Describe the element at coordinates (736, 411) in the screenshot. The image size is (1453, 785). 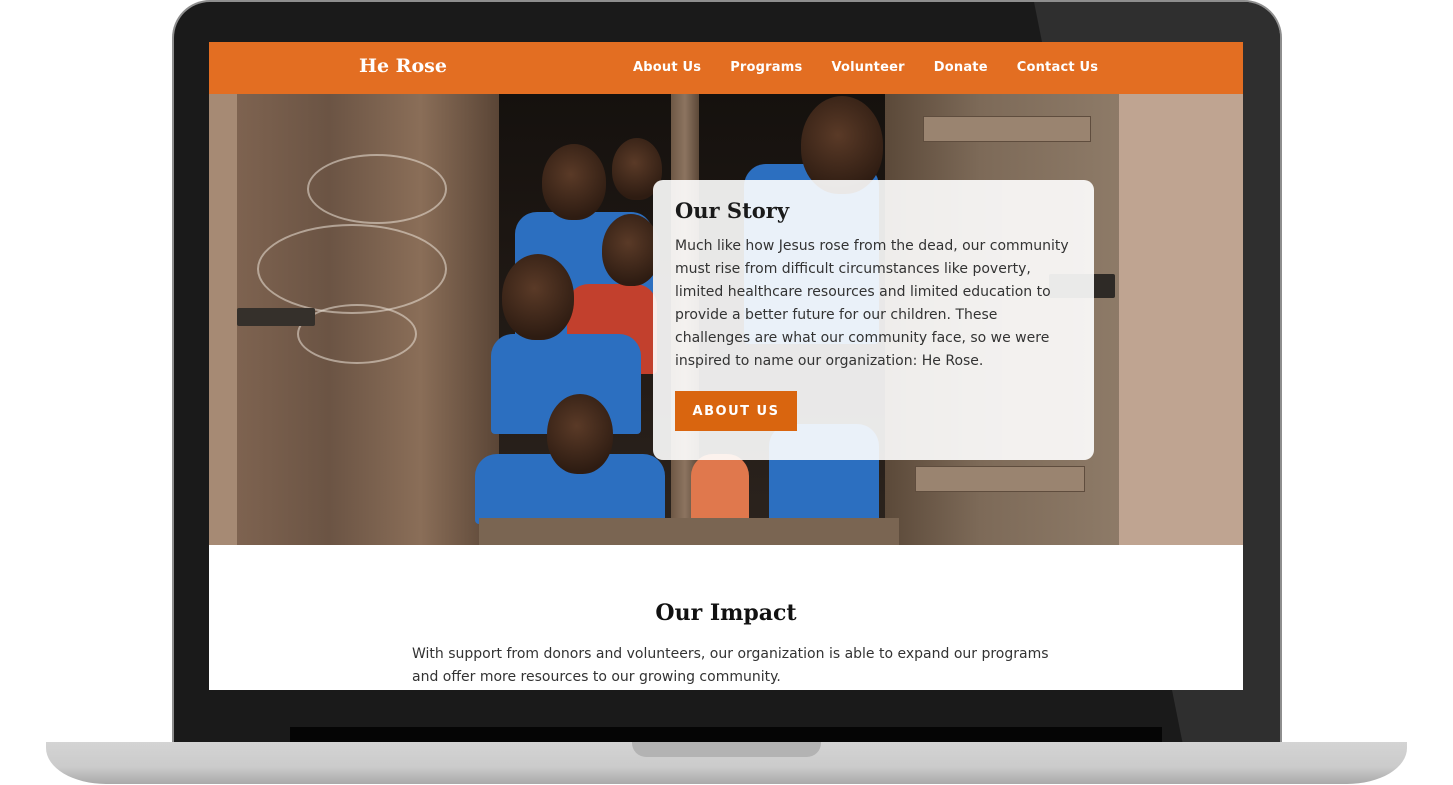
I see `about-us-button: ABOUT US` at that location.